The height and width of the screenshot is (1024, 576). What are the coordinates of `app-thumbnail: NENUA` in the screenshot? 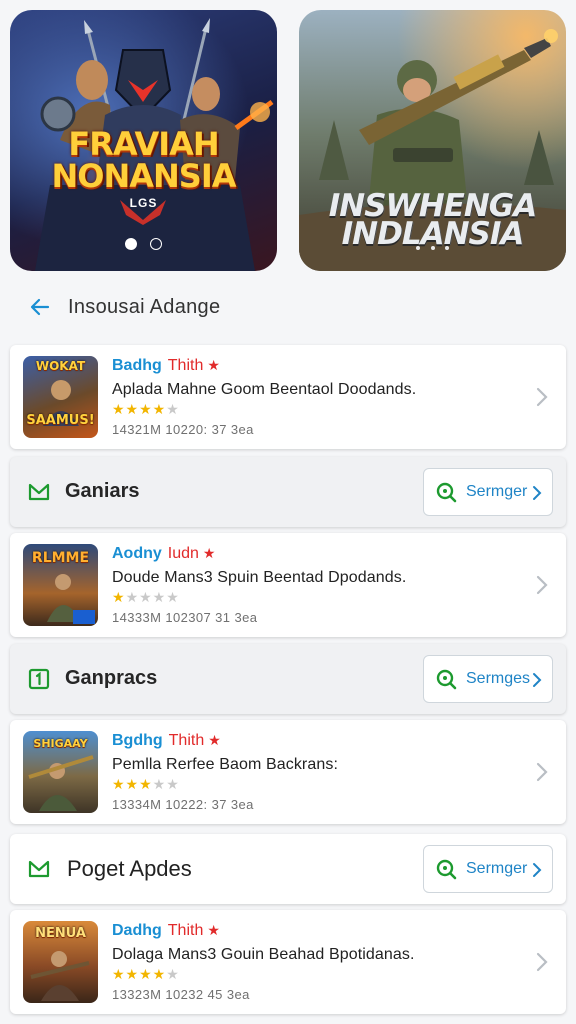 It's located at (60, 962).